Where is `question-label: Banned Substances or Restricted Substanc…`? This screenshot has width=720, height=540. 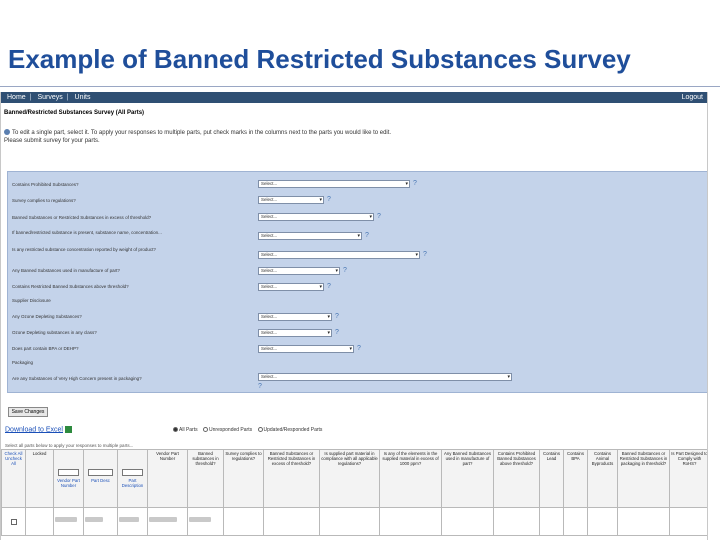 question-label: Banned Substances or Restricted Substanc… is located at coordinates (82, 217).